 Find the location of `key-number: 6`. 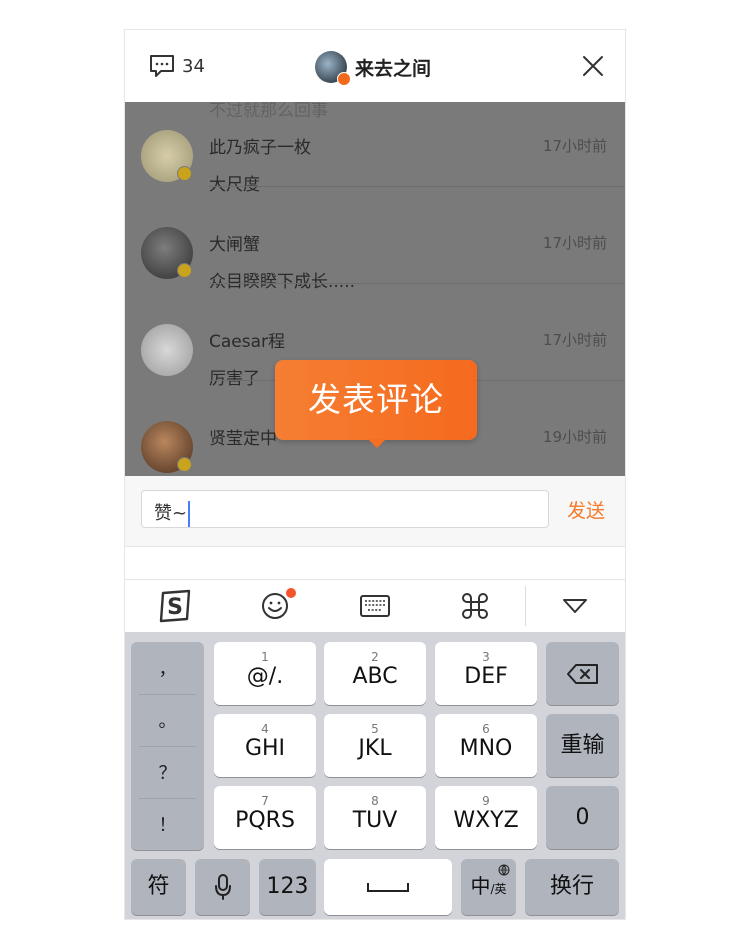

key-number: 6 is located at coordinates (486, 728).